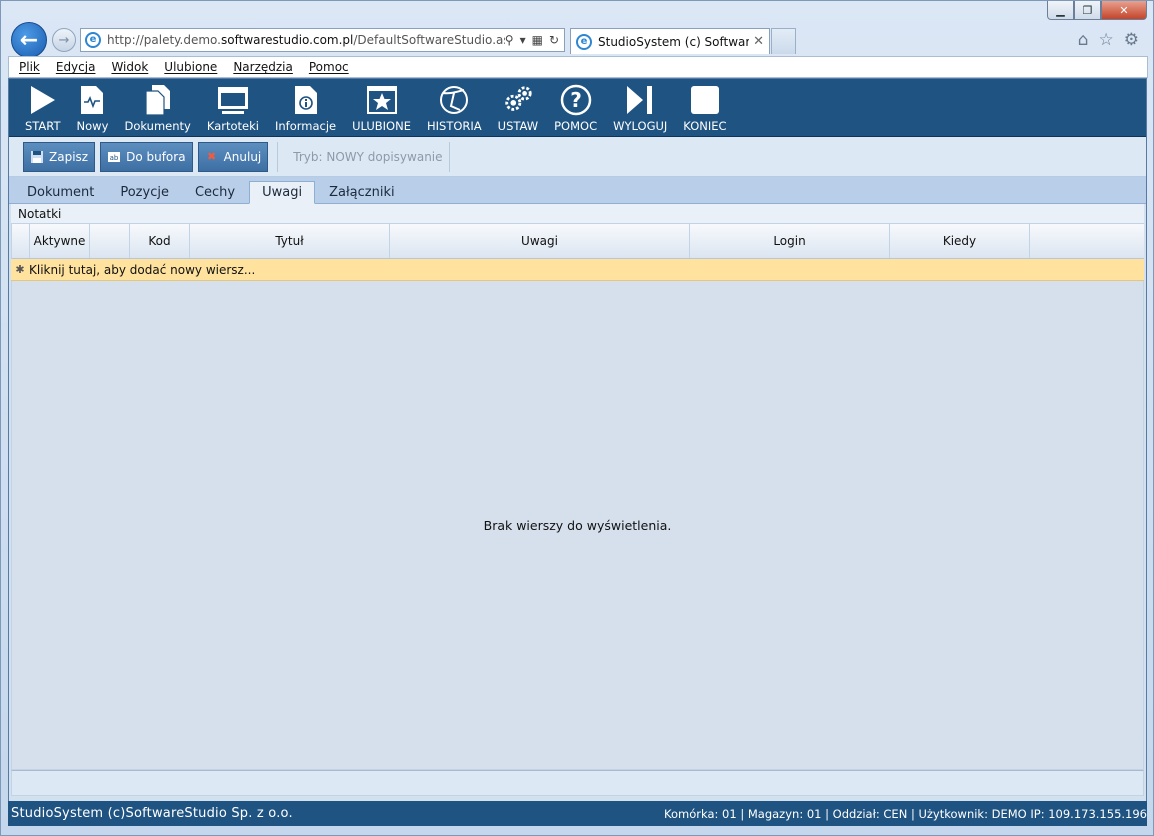 The image size is (1154, 836). I want to click on toolbar-ustaw: USTAW, so click(518, 107).